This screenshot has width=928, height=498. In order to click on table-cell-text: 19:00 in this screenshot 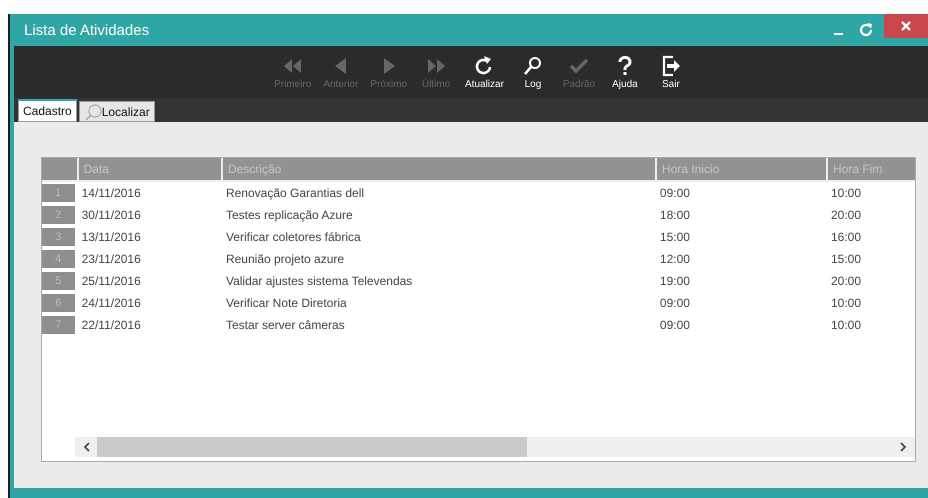, I will do `click(674, 281)`.